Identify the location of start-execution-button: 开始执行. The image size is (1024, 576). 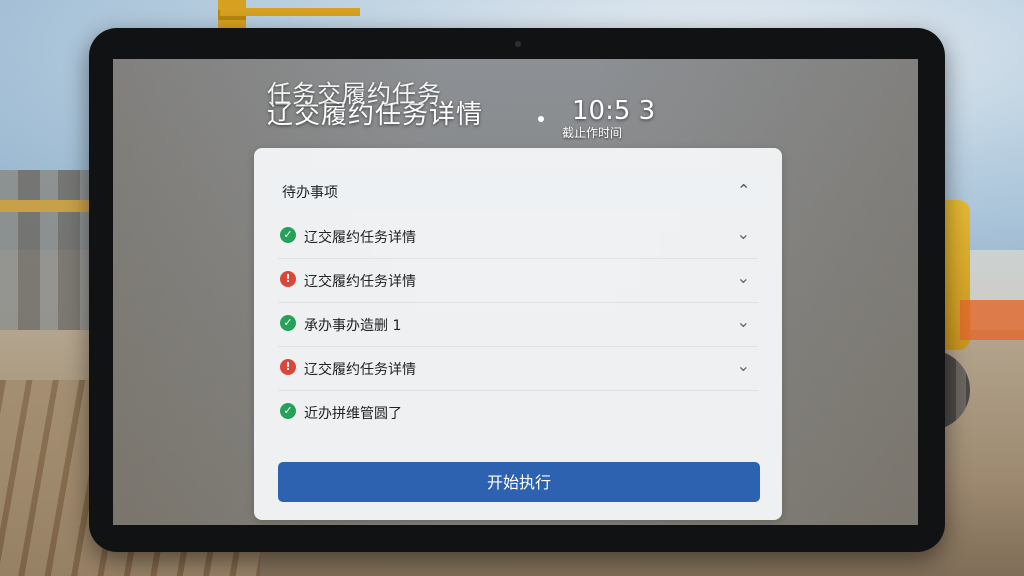
(519, 482).